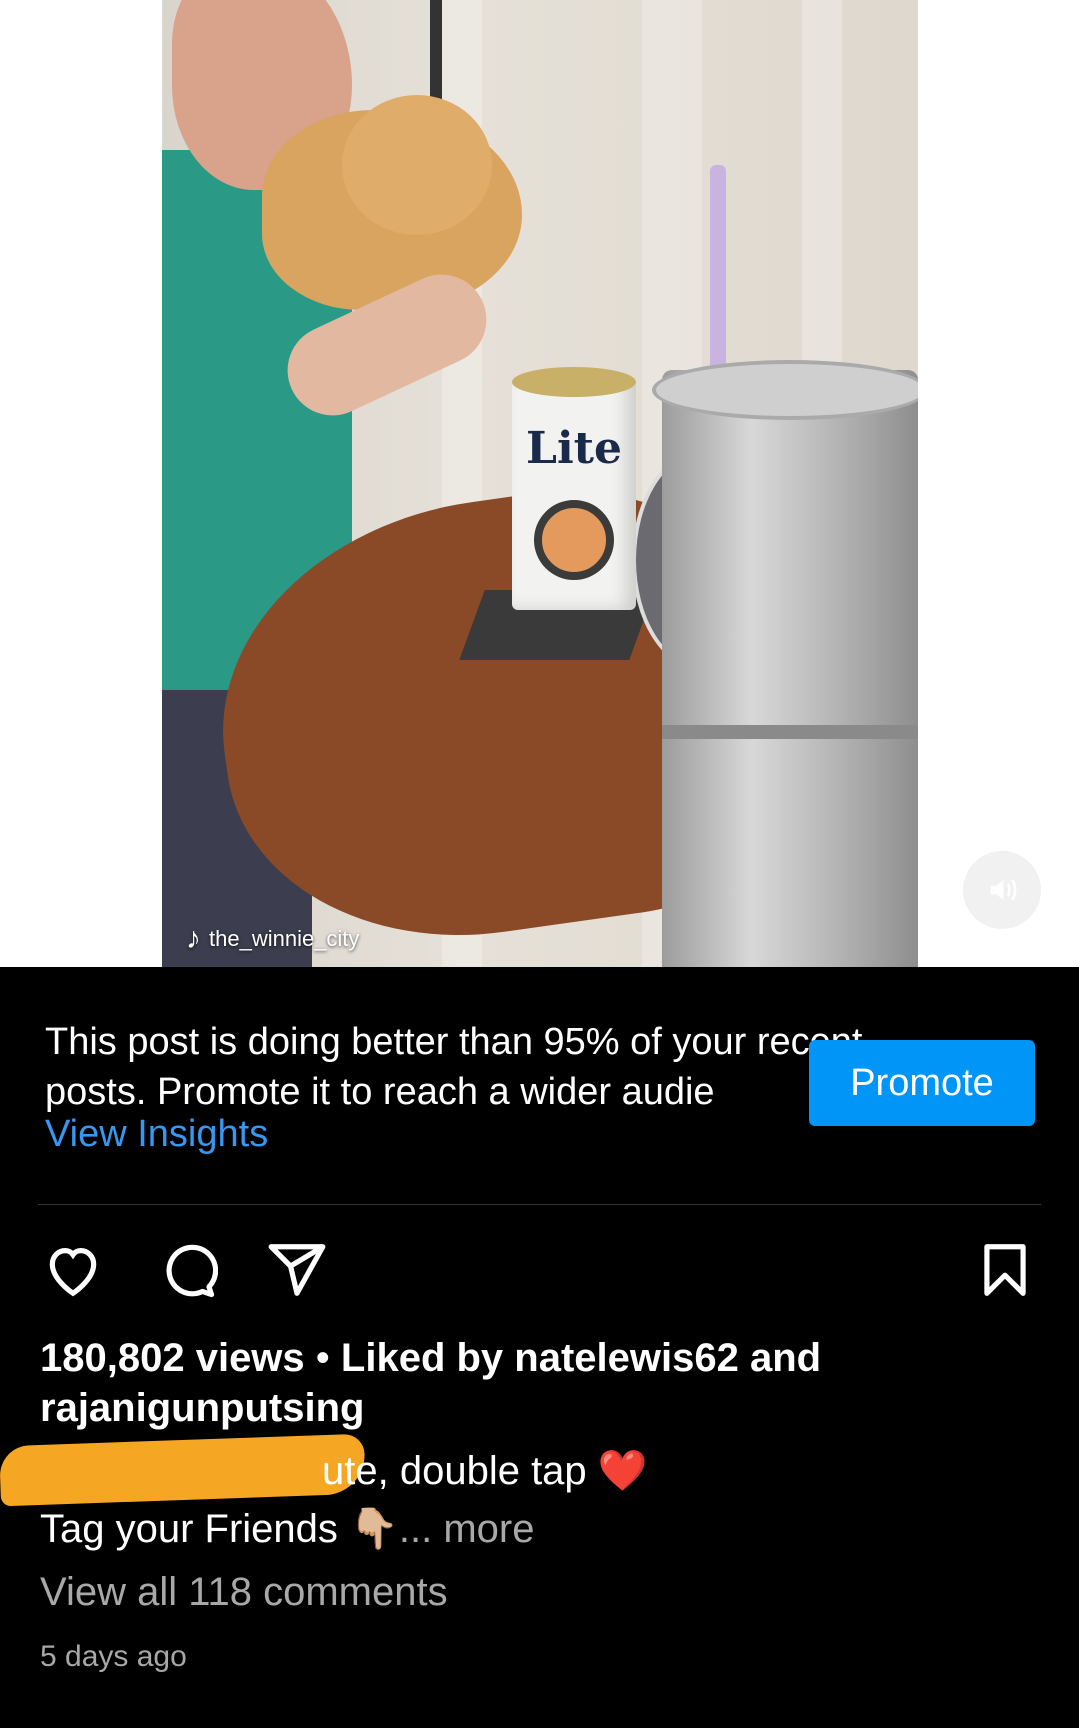 Image resolution: width=1079 pixels, height=1728 pixels. Describe the element at coordinates (374, 1529) in the screenshot. I see `pointing-down-emoji: 👇🏼` at that location.